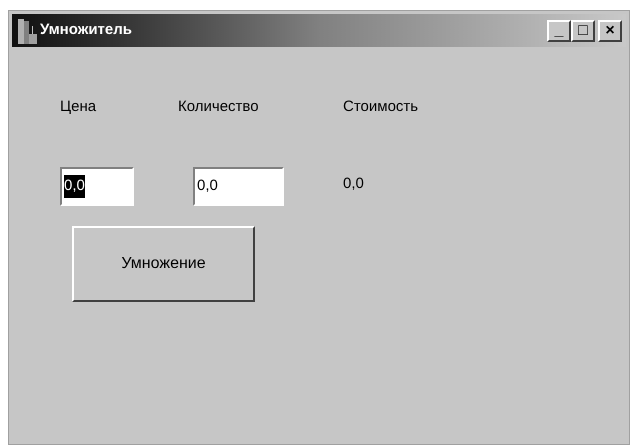 This screenshot has height=445, width=634. I want to click on window-title: Умножитель, so click(86, 30).